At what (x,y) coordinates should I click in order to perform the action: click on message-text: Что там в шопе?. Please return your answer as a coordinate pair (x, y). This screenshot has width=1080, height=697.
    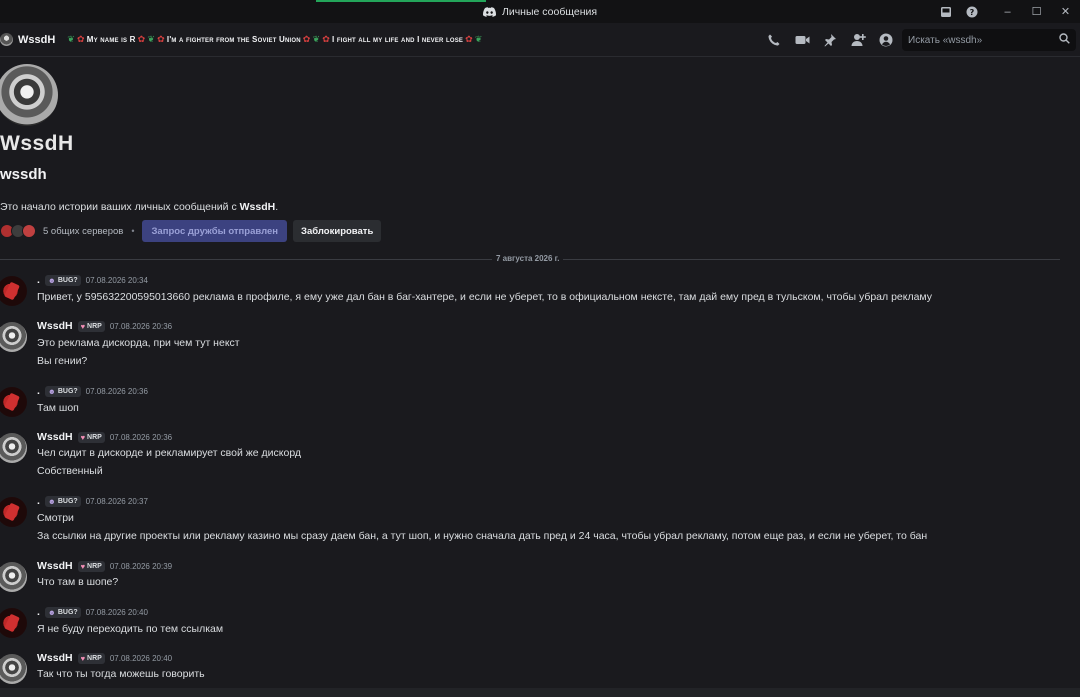
    Looking at the image, I should click on (78, 582).